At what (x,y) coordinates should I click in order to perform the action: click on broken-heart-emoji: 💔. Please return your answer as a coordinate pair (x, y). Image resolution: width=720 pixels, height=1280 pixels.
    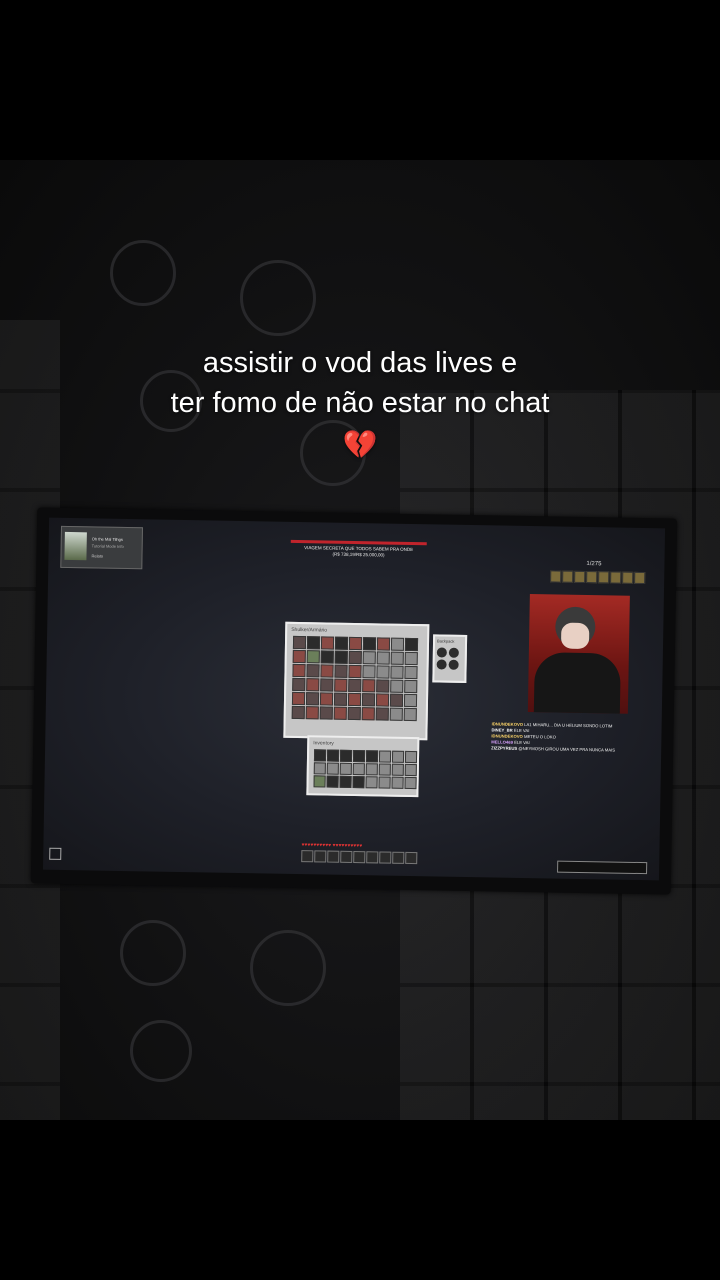
    Looking at the image, I should click on (360, 444).